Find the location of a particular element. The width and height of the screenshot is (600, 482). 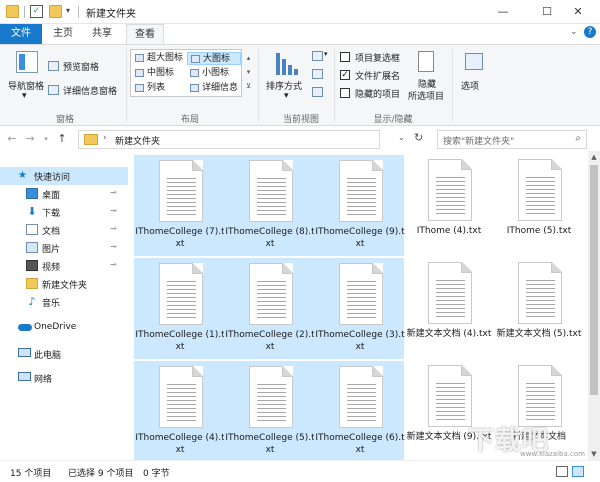

nav-this-pc: 此电脑 is located at coordinates (64, 354).